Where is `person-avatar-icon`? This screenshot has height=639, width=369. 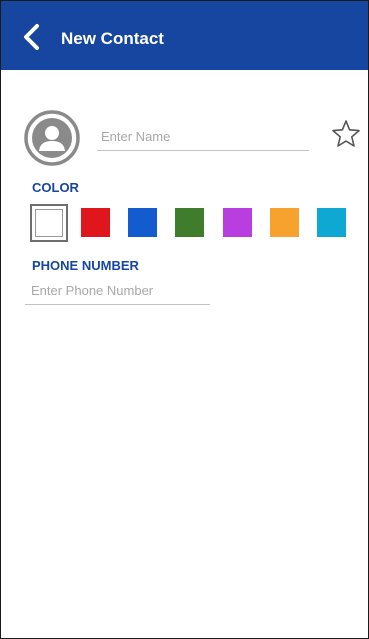 person-avatar-icon is located at coordinates (52, 138).